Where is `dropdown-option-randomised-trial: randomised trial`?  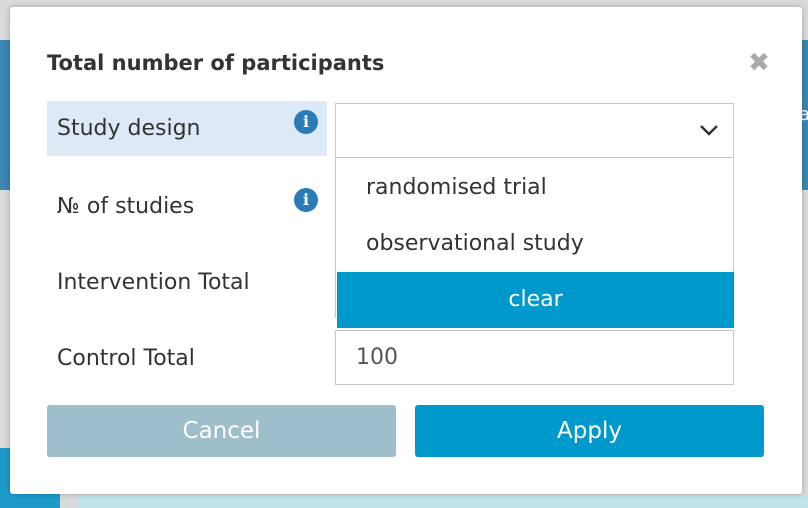 dropdown-option-randomised-trial: randomised trial is located at coordinates (534, 188).